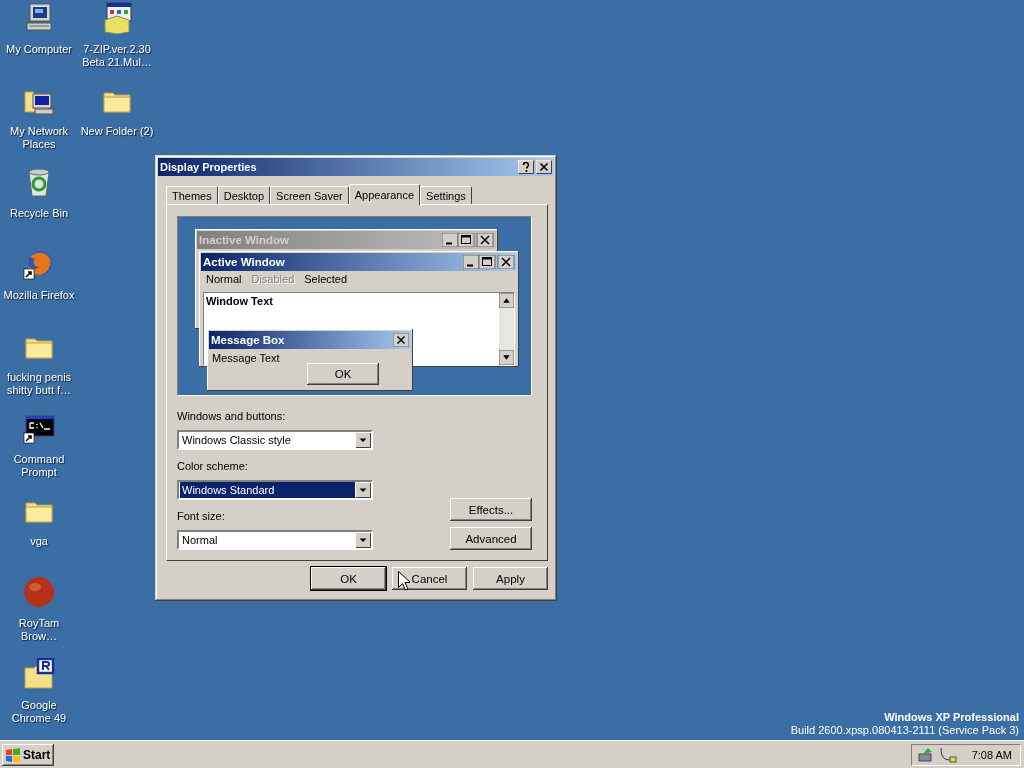 Image resolution: width=1024 pixels, height=768 pixels. I want to click on plug-icon, so click(947, 754).